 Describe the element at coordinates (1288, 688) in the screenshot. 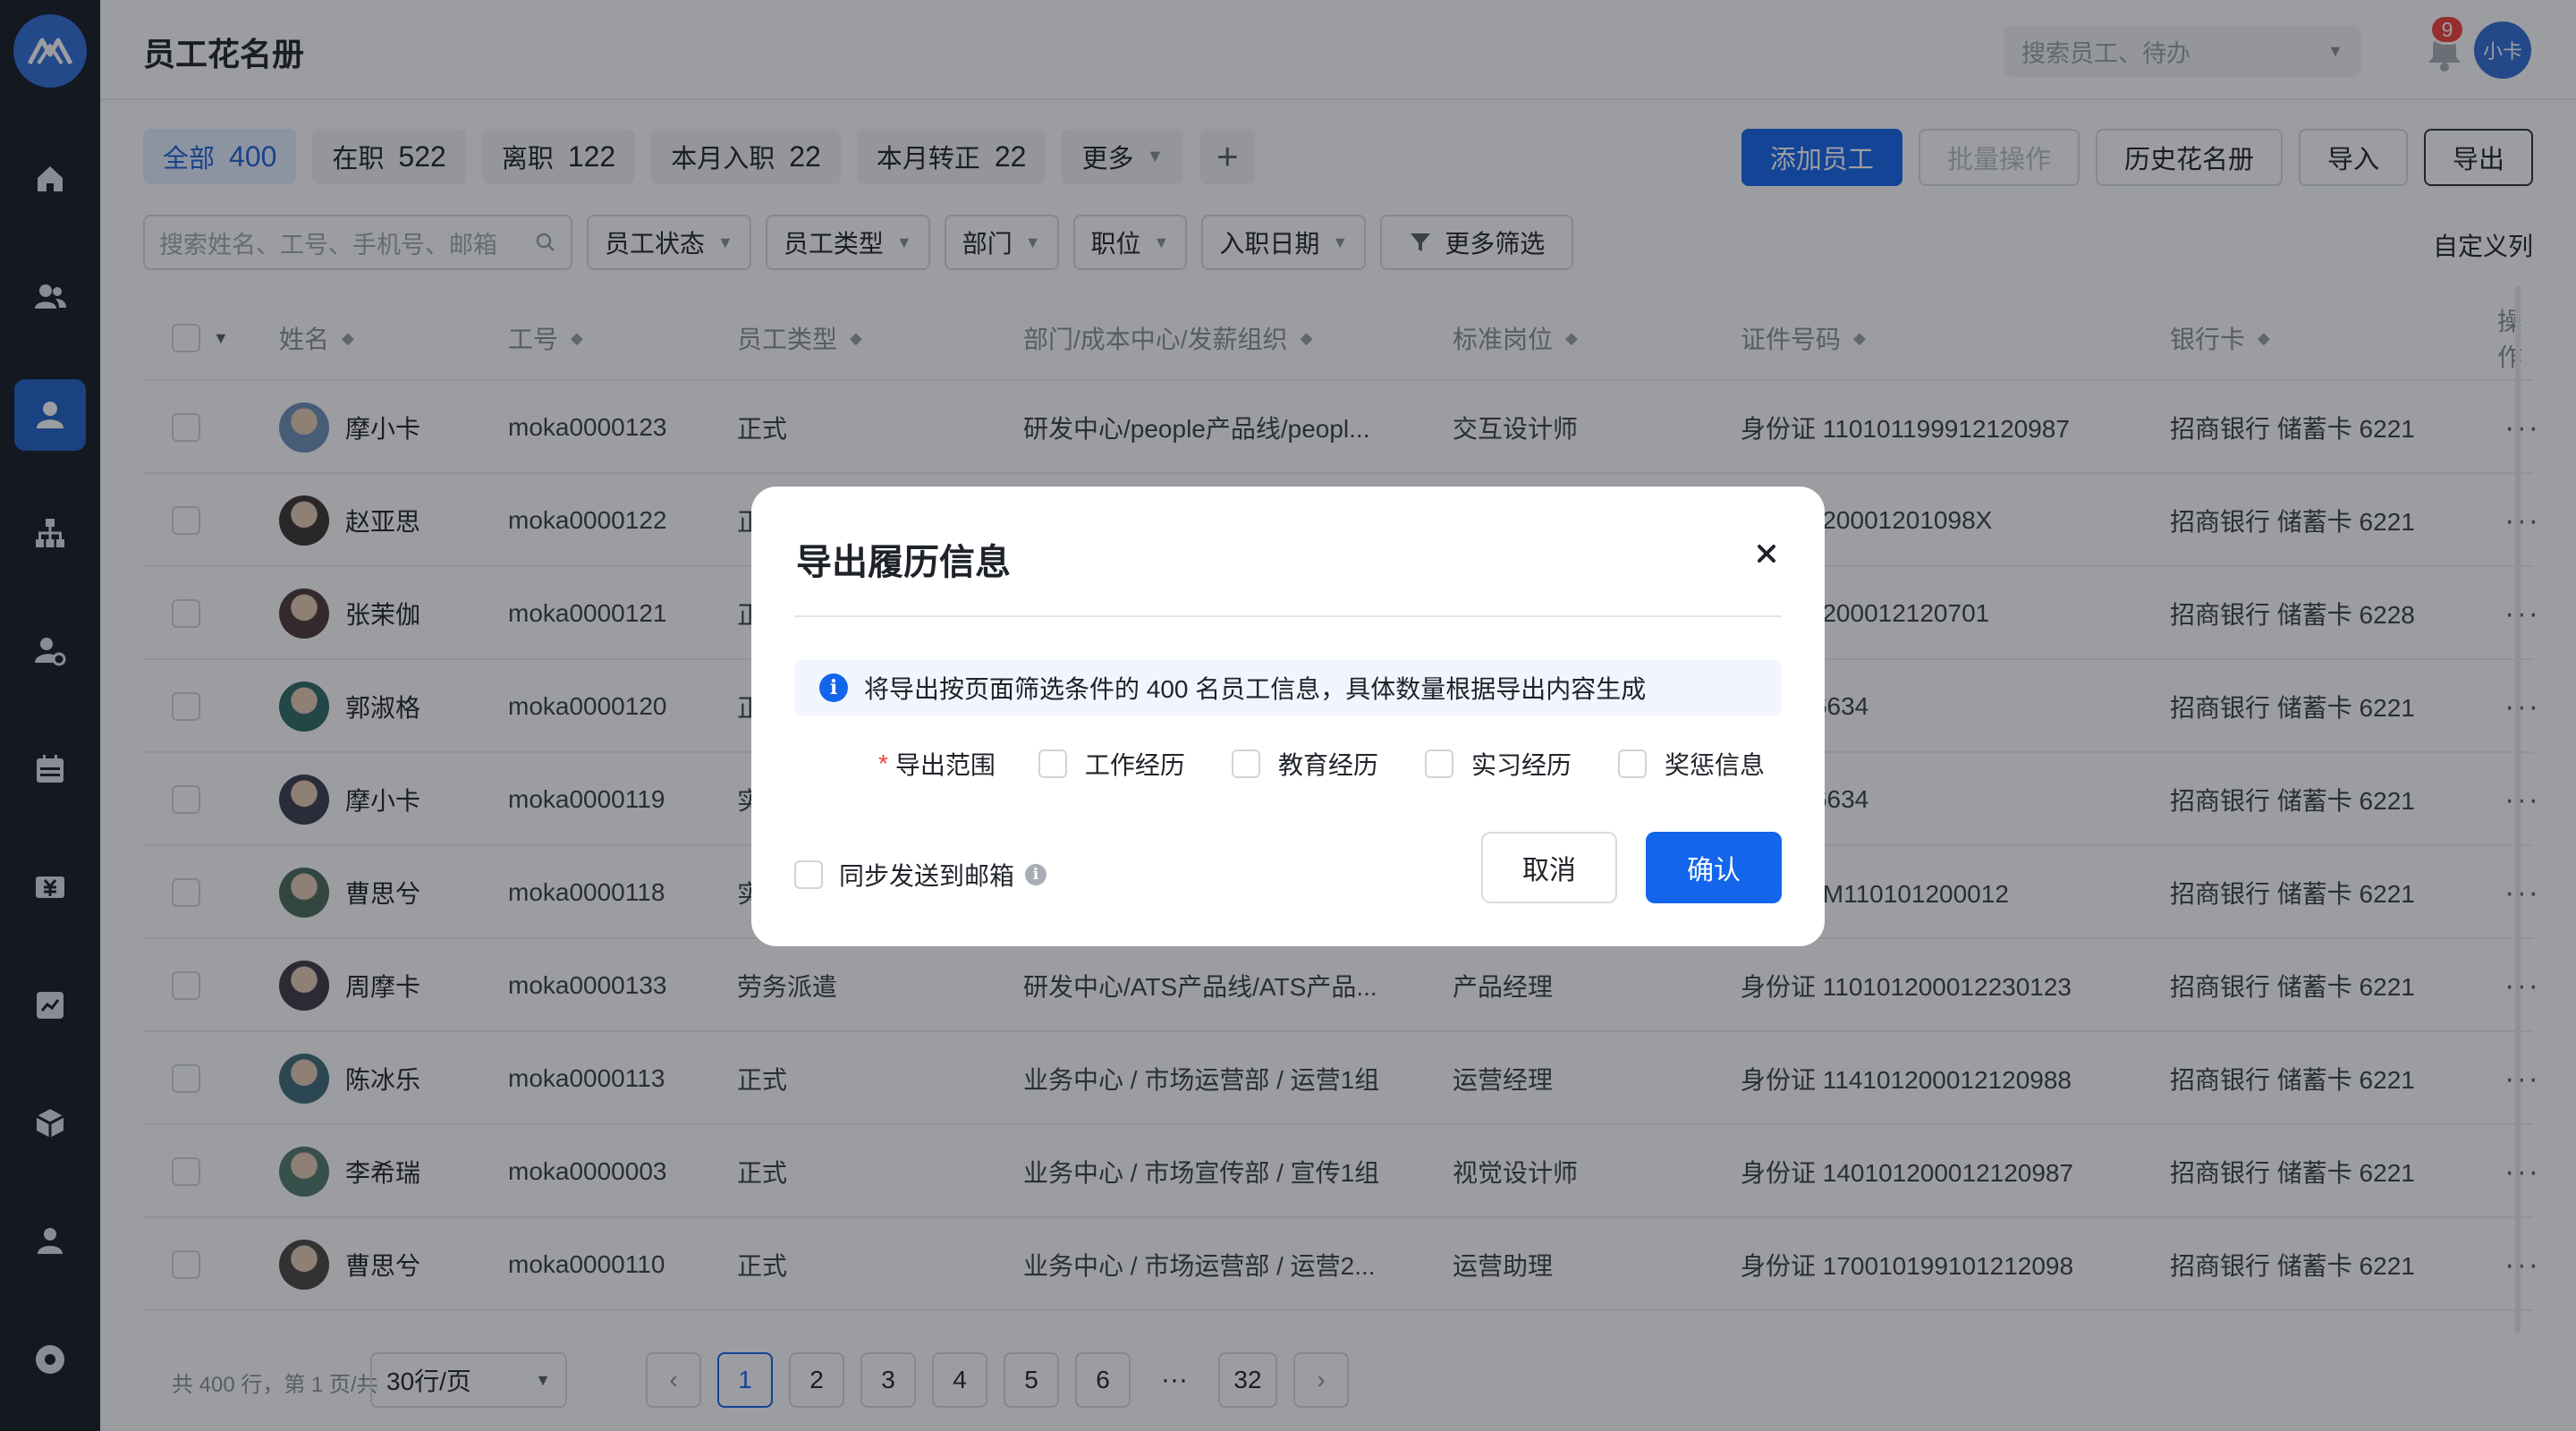

I see `export-notice: i 将导出按页面筛选条件的 400 名员工信息，具体数量根据导出内容生成` at that location.